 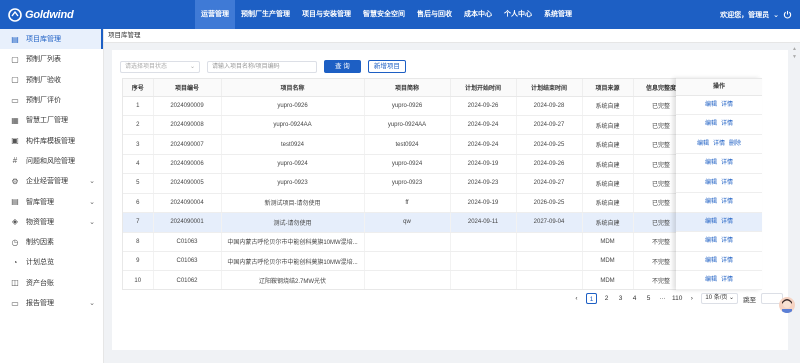 I want to click on prev-page-button: ‹, so click(x=576, y=298).